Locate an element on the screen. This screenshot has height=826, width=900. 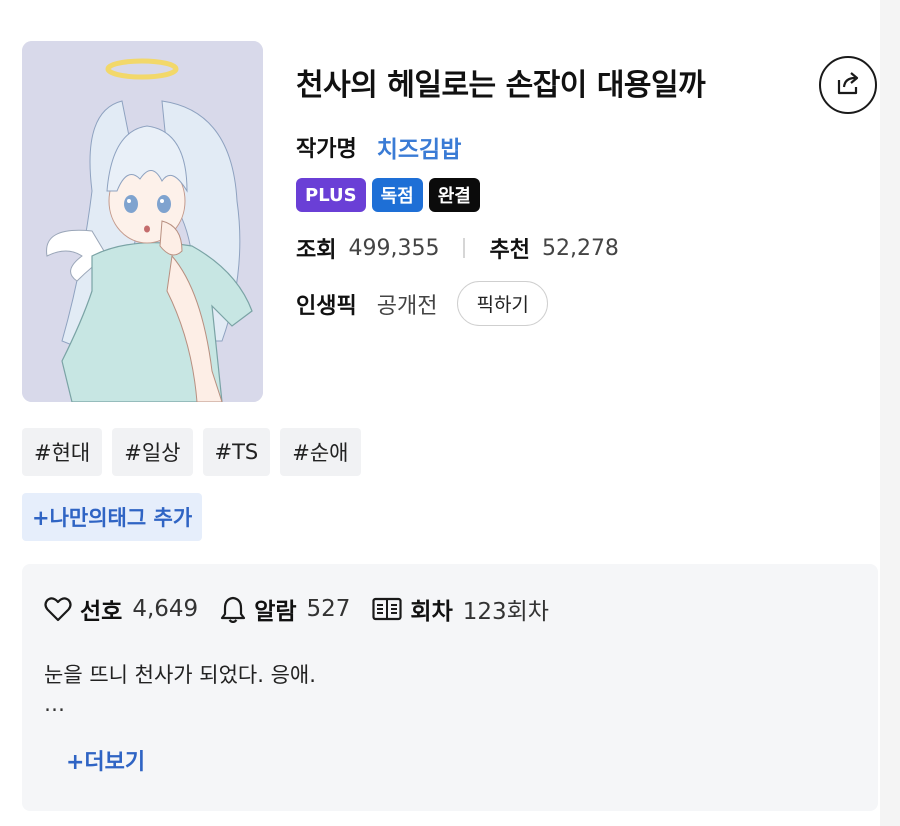
badge-list: PLUS 독점 완결 is located at coordinates (388, 195).